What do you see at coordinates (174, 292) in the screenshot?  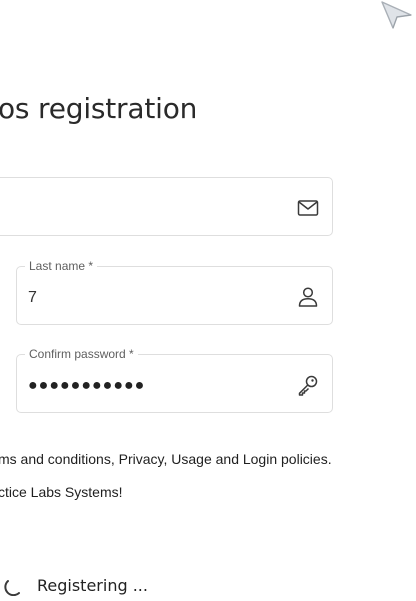 I see `last-name-field: Last name * 7` at bounding box center [174, 292].